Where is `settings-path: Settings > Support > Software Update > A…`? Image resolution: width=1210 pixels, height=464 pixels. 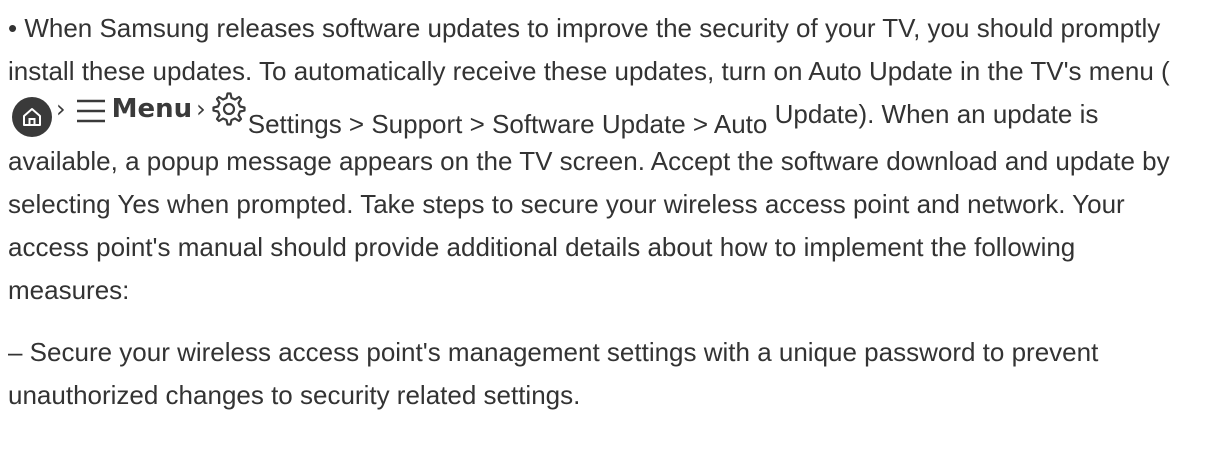 settings-path: Settings > Support > Software Update > A… is located at coordinates (507, 124).